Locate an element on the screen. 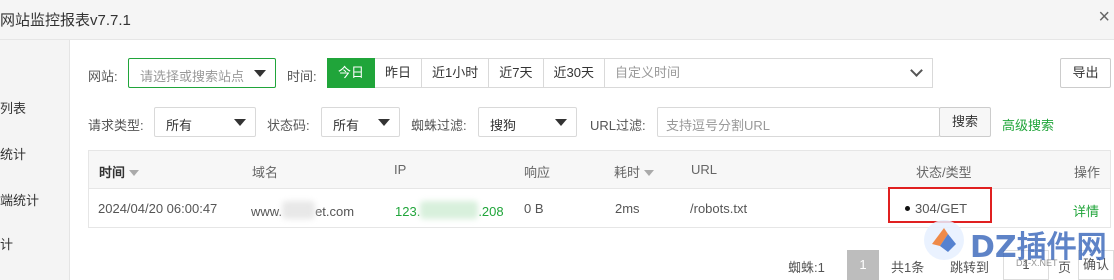 The width and height of the screenshot is (1114, 280). custom-time-picker: 自定义时间 is located at coordinates (768, 73).